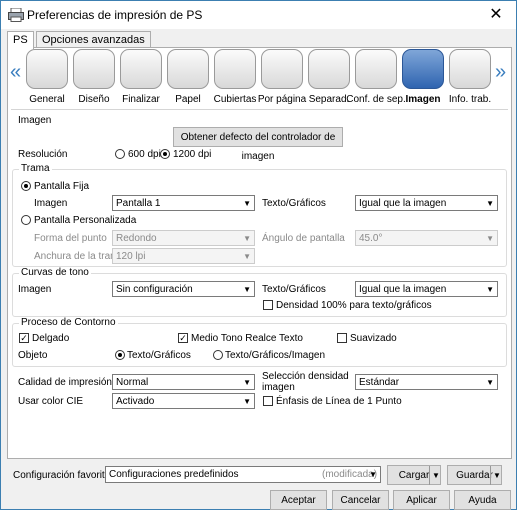 The width and height of the screenshot is (517, 510). I want to click on imagen-icon, so click(423, 69).